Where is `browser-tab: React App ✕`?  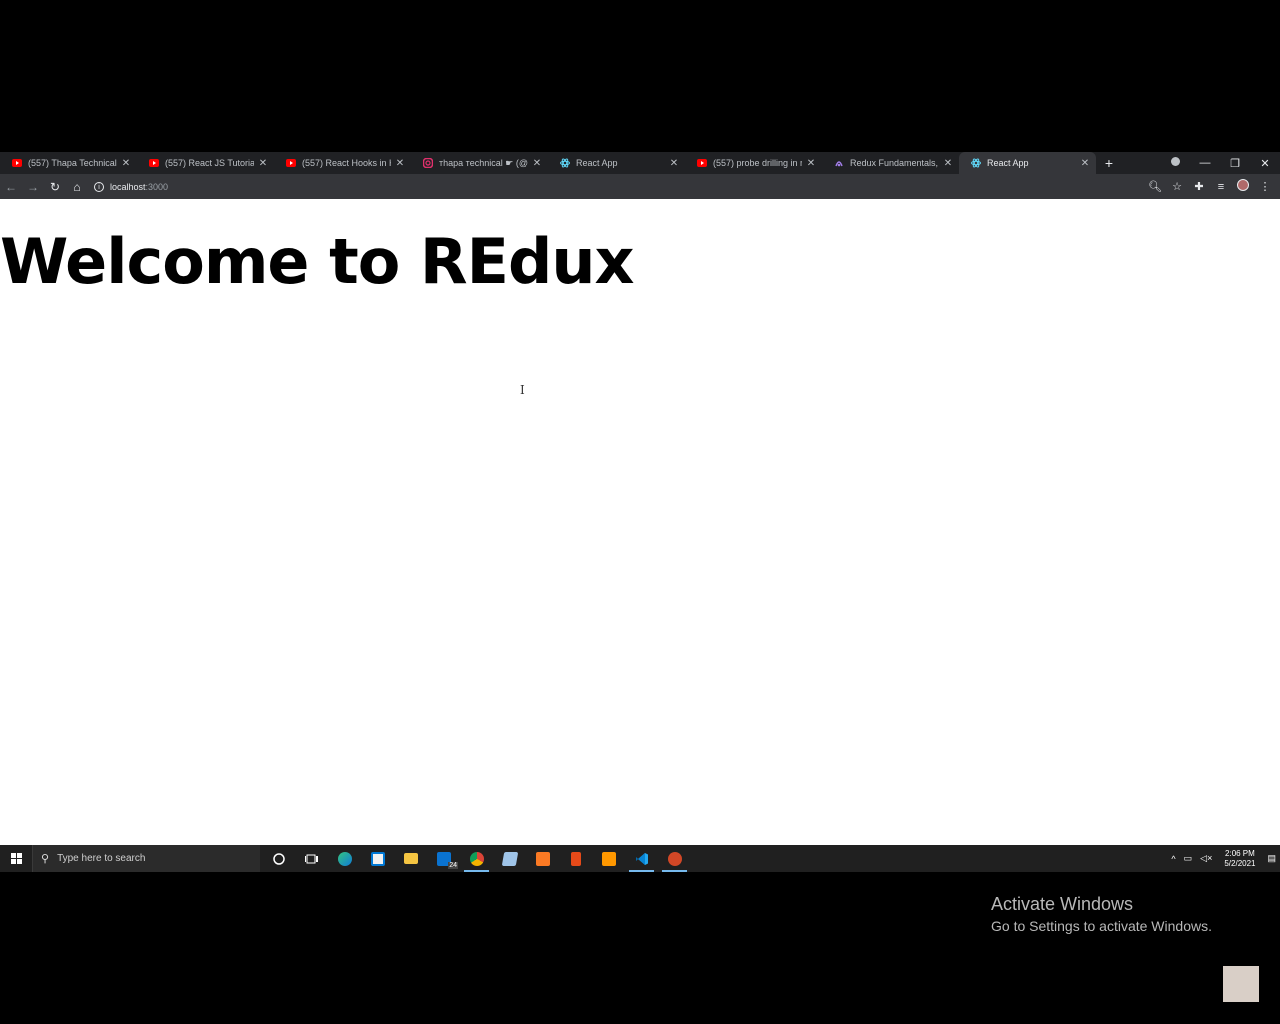 browser-tab: React App ✕ is located at coordinates (616, 163).